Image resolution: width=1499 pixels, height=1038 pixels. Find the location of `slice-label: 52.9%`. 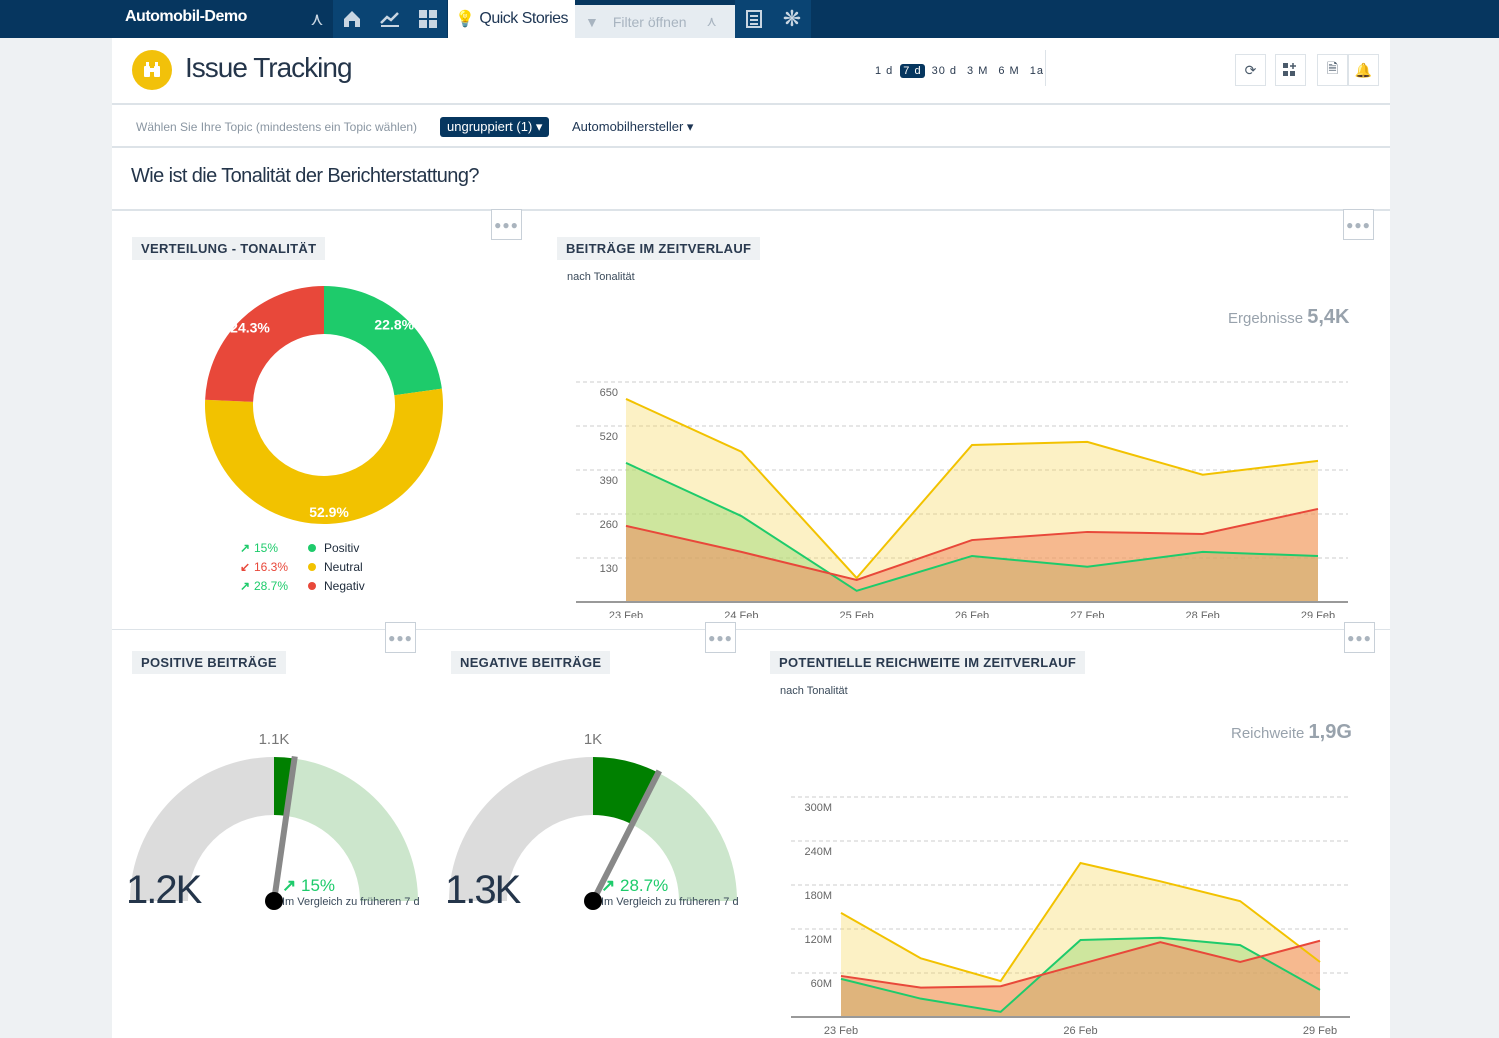

slice-label: 52.9% is located at coordinates (329, 512).